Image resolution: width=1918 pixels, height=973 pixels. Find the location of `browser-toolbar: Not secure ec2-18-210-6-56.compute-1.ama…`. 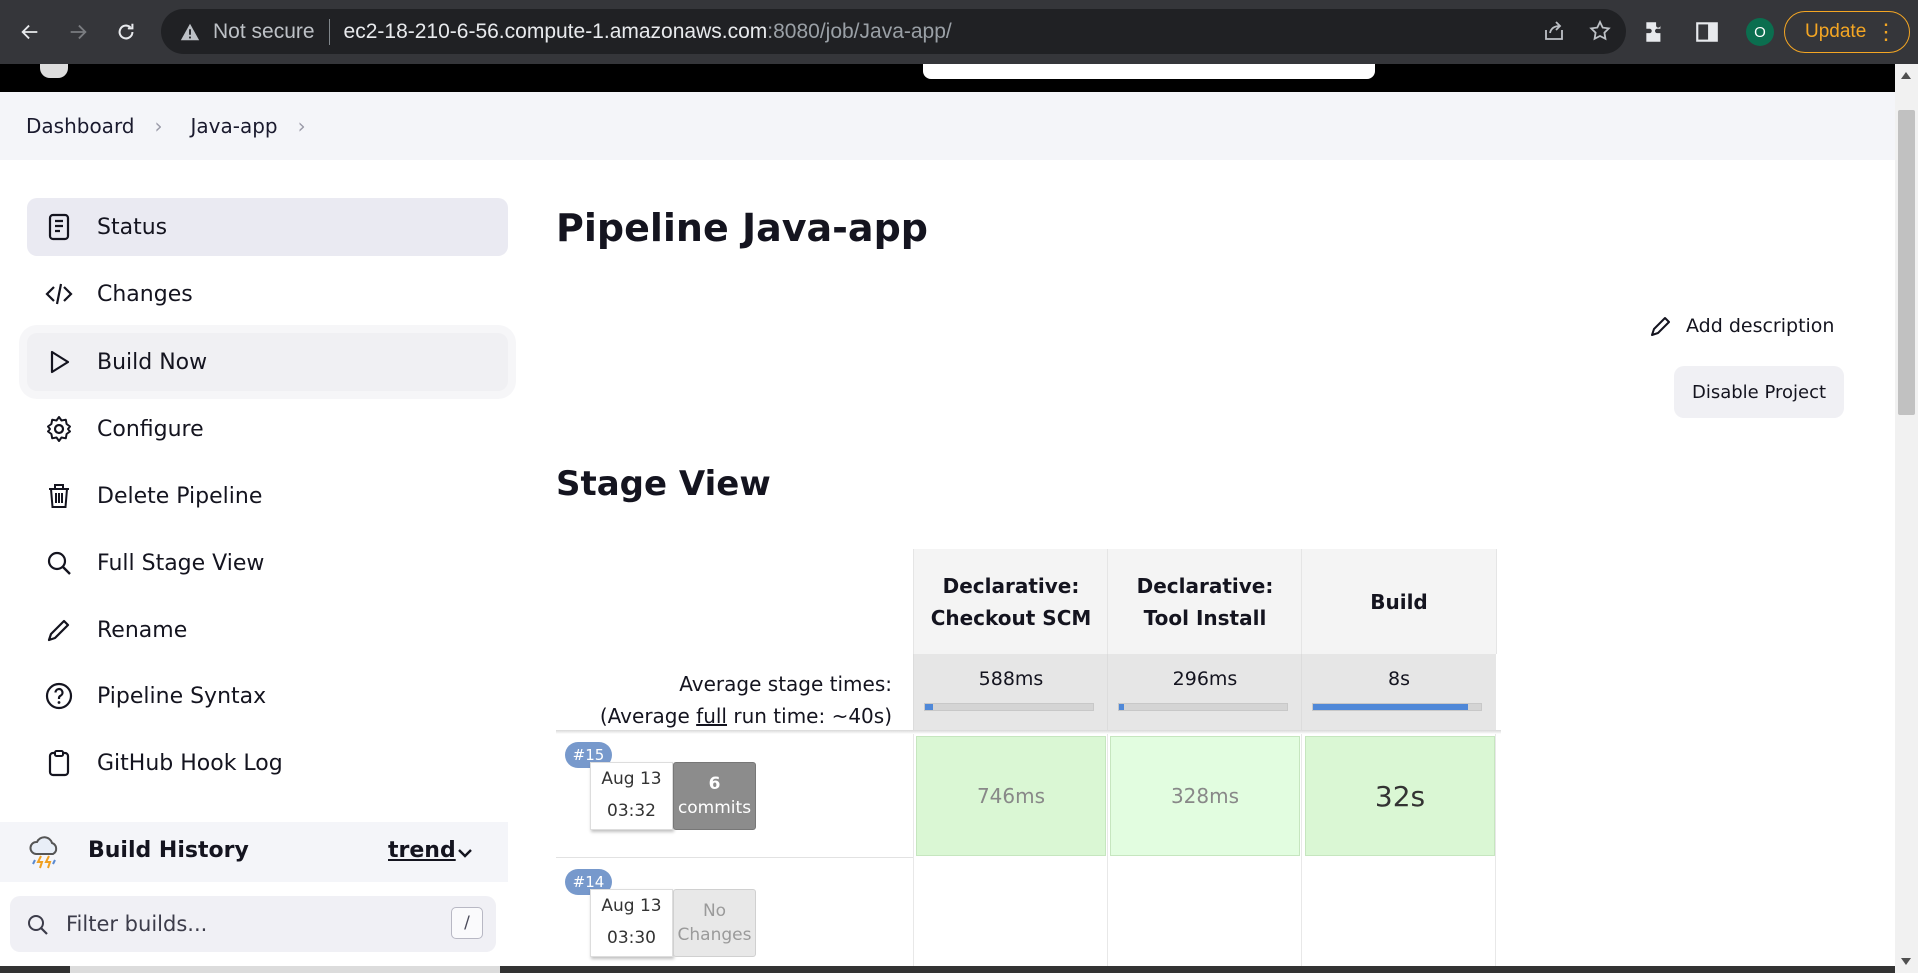

browser-toolbar: Not secure ec2-18-210-6-56.compute-1.ama… is located at coordinates (959, 32).